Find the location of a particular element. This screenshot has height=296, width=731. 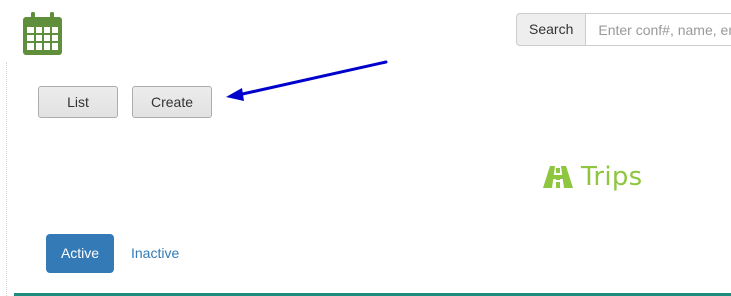

calendar-icon is located at coordinates (42, 34).